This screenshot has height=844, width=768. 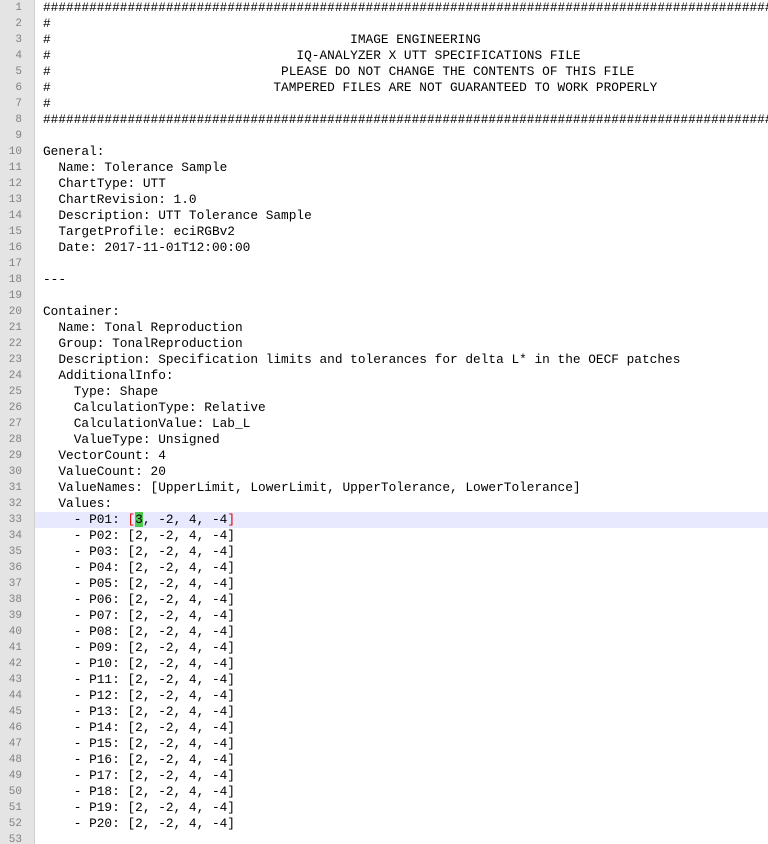 What do you see at coordinates (401, 632) in the screenshot?
I see `line-text: - P08: [2, -2, 4, -4]` at bounding box center [401, 632].